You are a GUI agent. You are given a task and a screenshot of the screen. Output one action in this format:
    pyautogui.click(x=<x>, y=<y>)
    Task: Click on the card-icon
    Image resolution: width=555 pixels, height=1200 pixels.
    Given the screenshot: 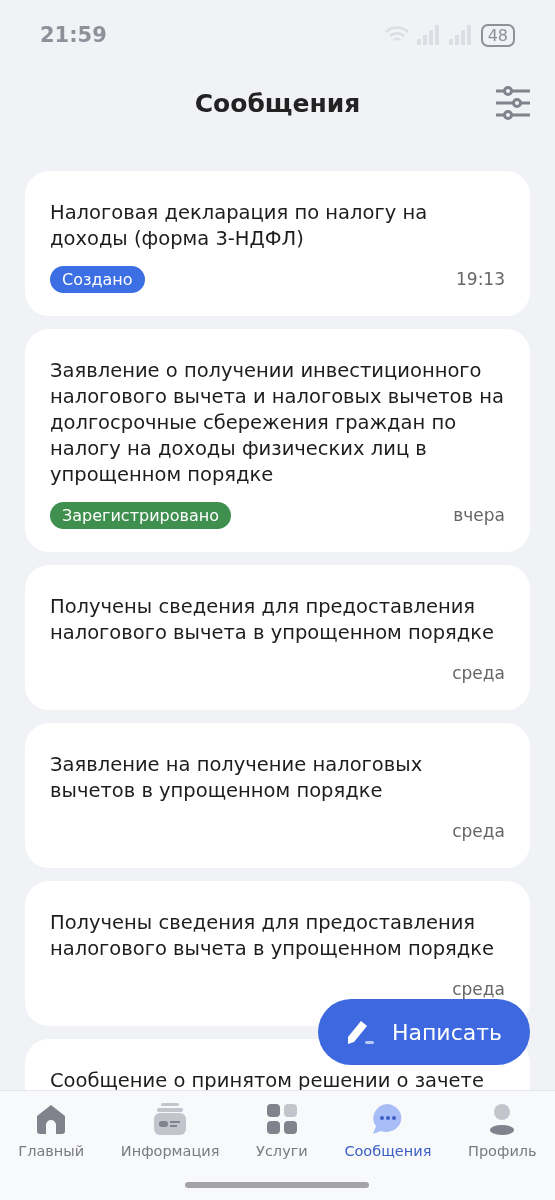 What is the action you would take?
    pyautogui.click(x=170, y=1119)
    